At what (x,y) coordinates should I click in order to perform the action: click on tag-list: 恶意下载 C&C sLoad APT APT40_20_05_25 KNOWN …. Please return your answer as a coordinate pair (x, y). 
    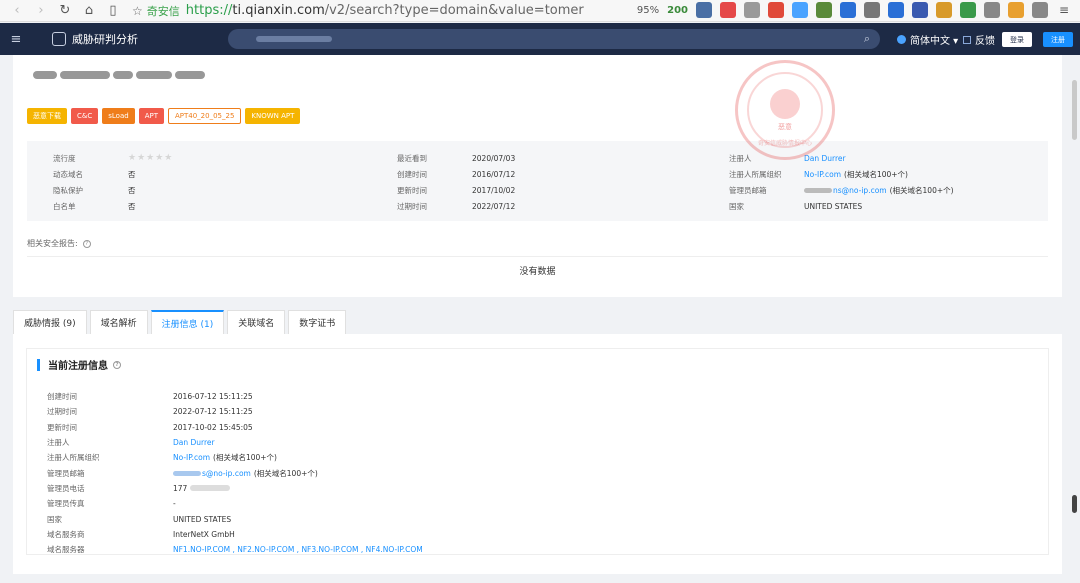
    Looking at the image, I should click on (164, 116).